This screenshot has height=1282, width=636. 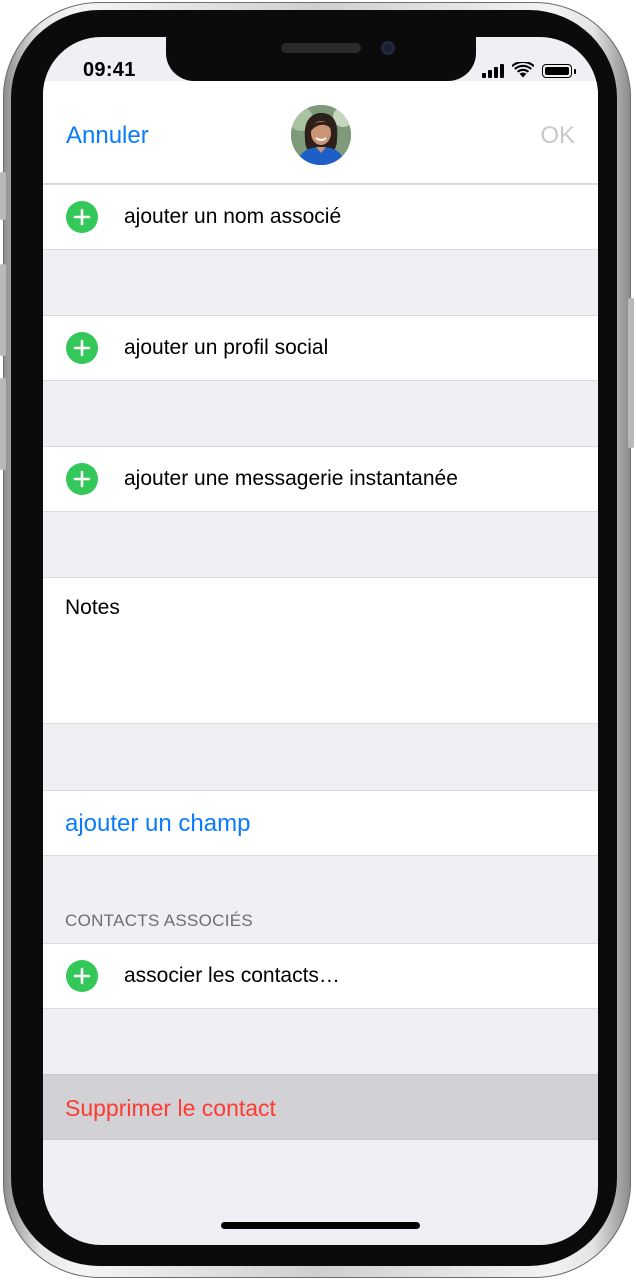 I want to click on home-indicator, so click(x=320, y=1225).